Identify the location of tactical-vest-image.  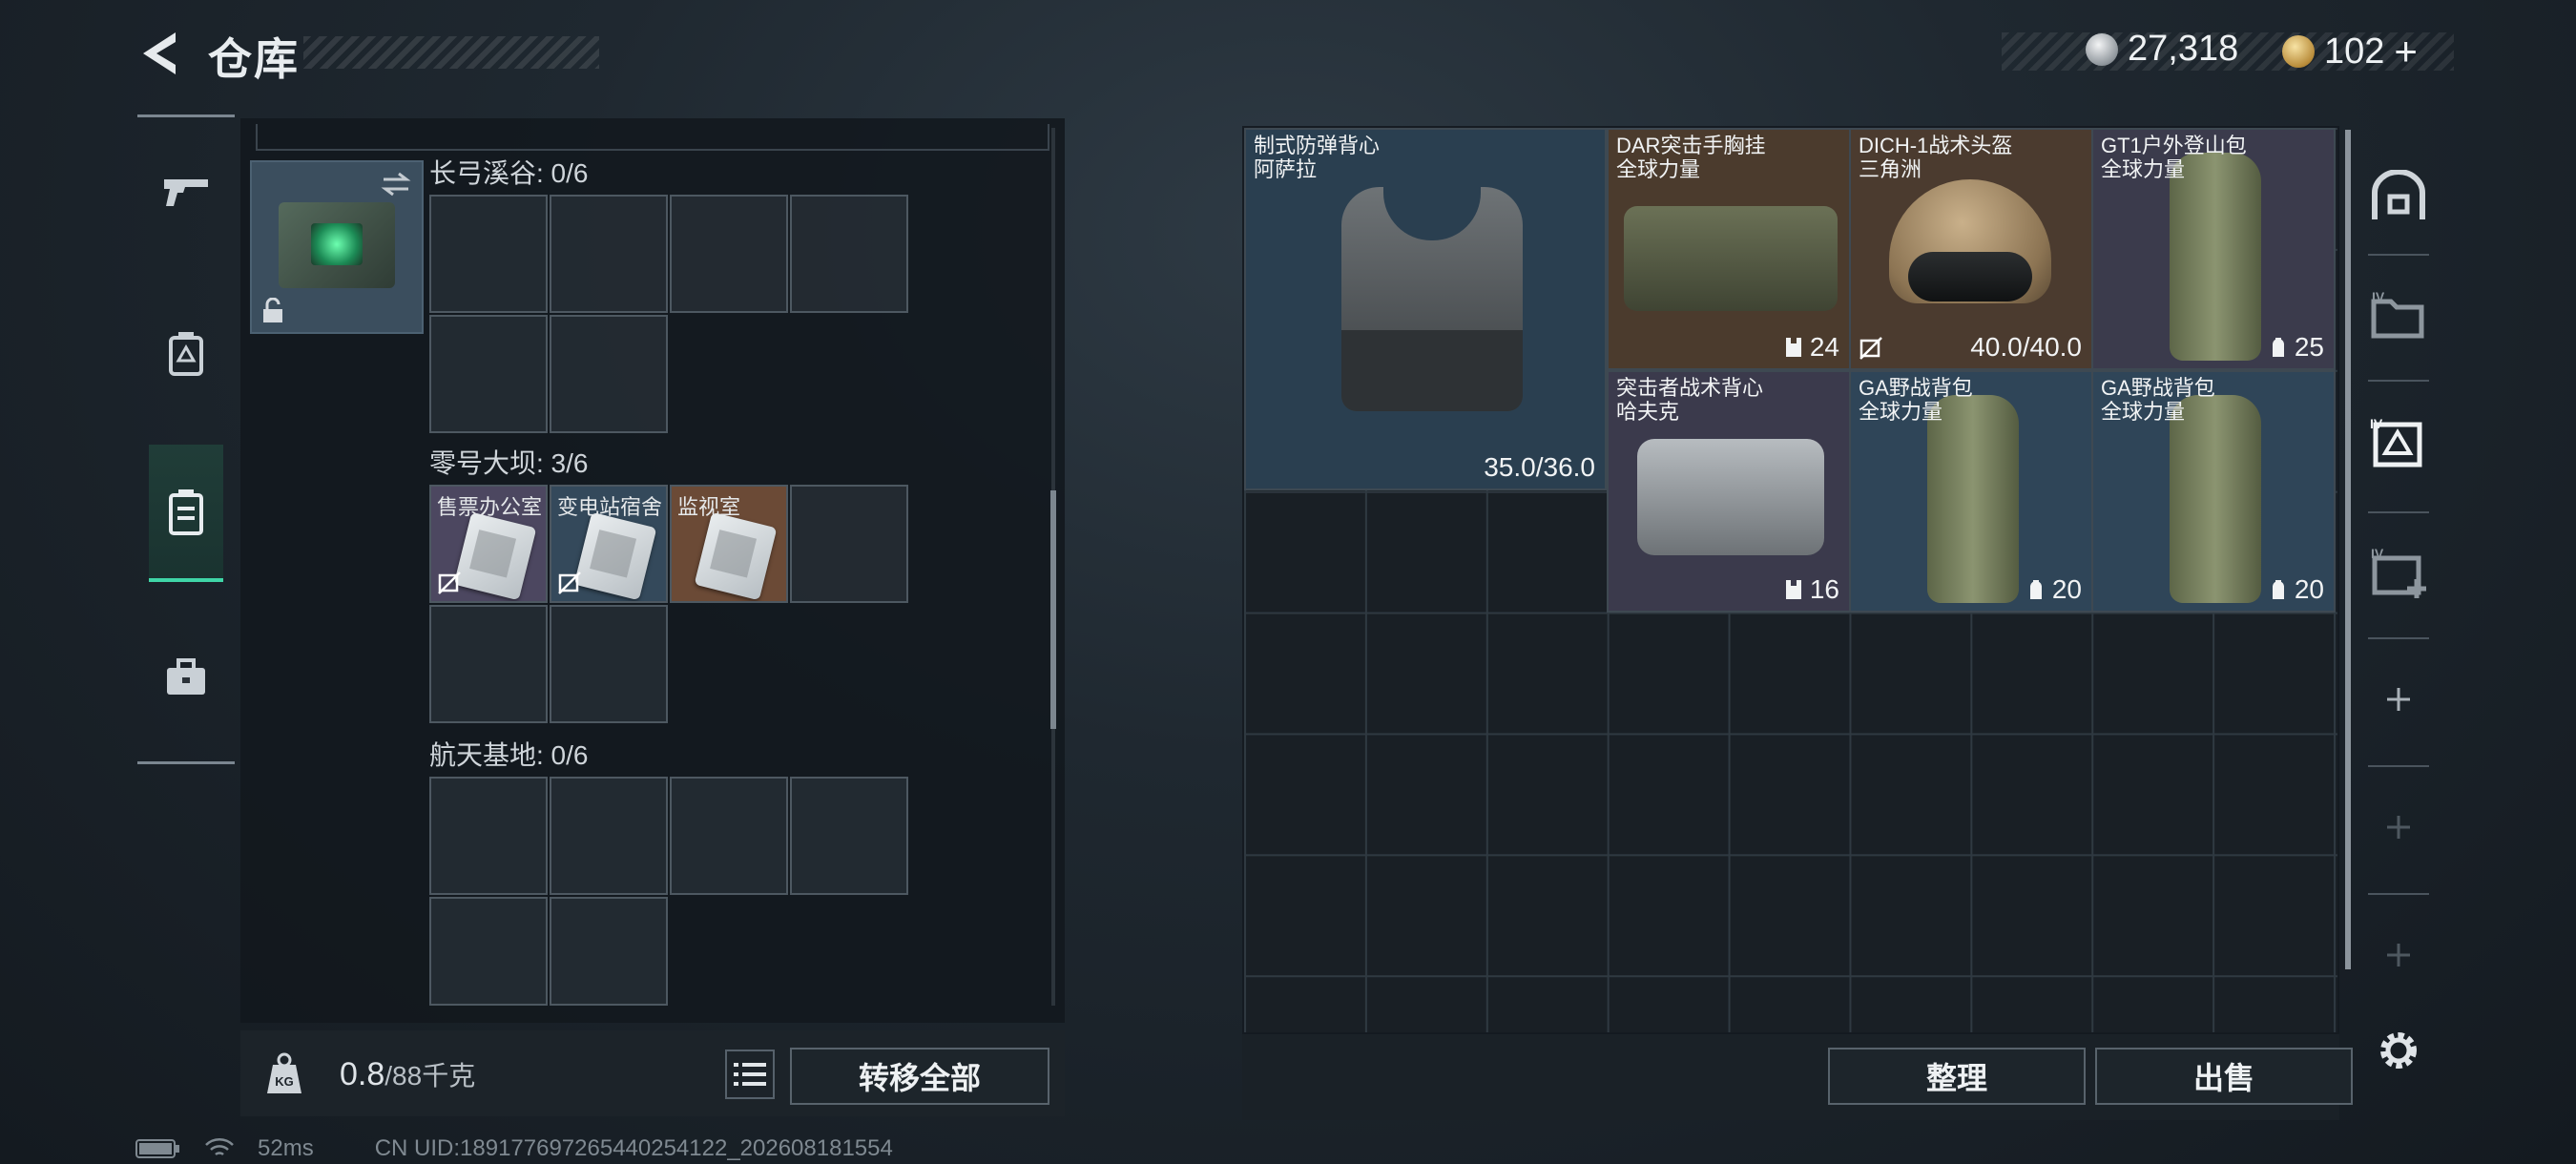
(1730, 497).